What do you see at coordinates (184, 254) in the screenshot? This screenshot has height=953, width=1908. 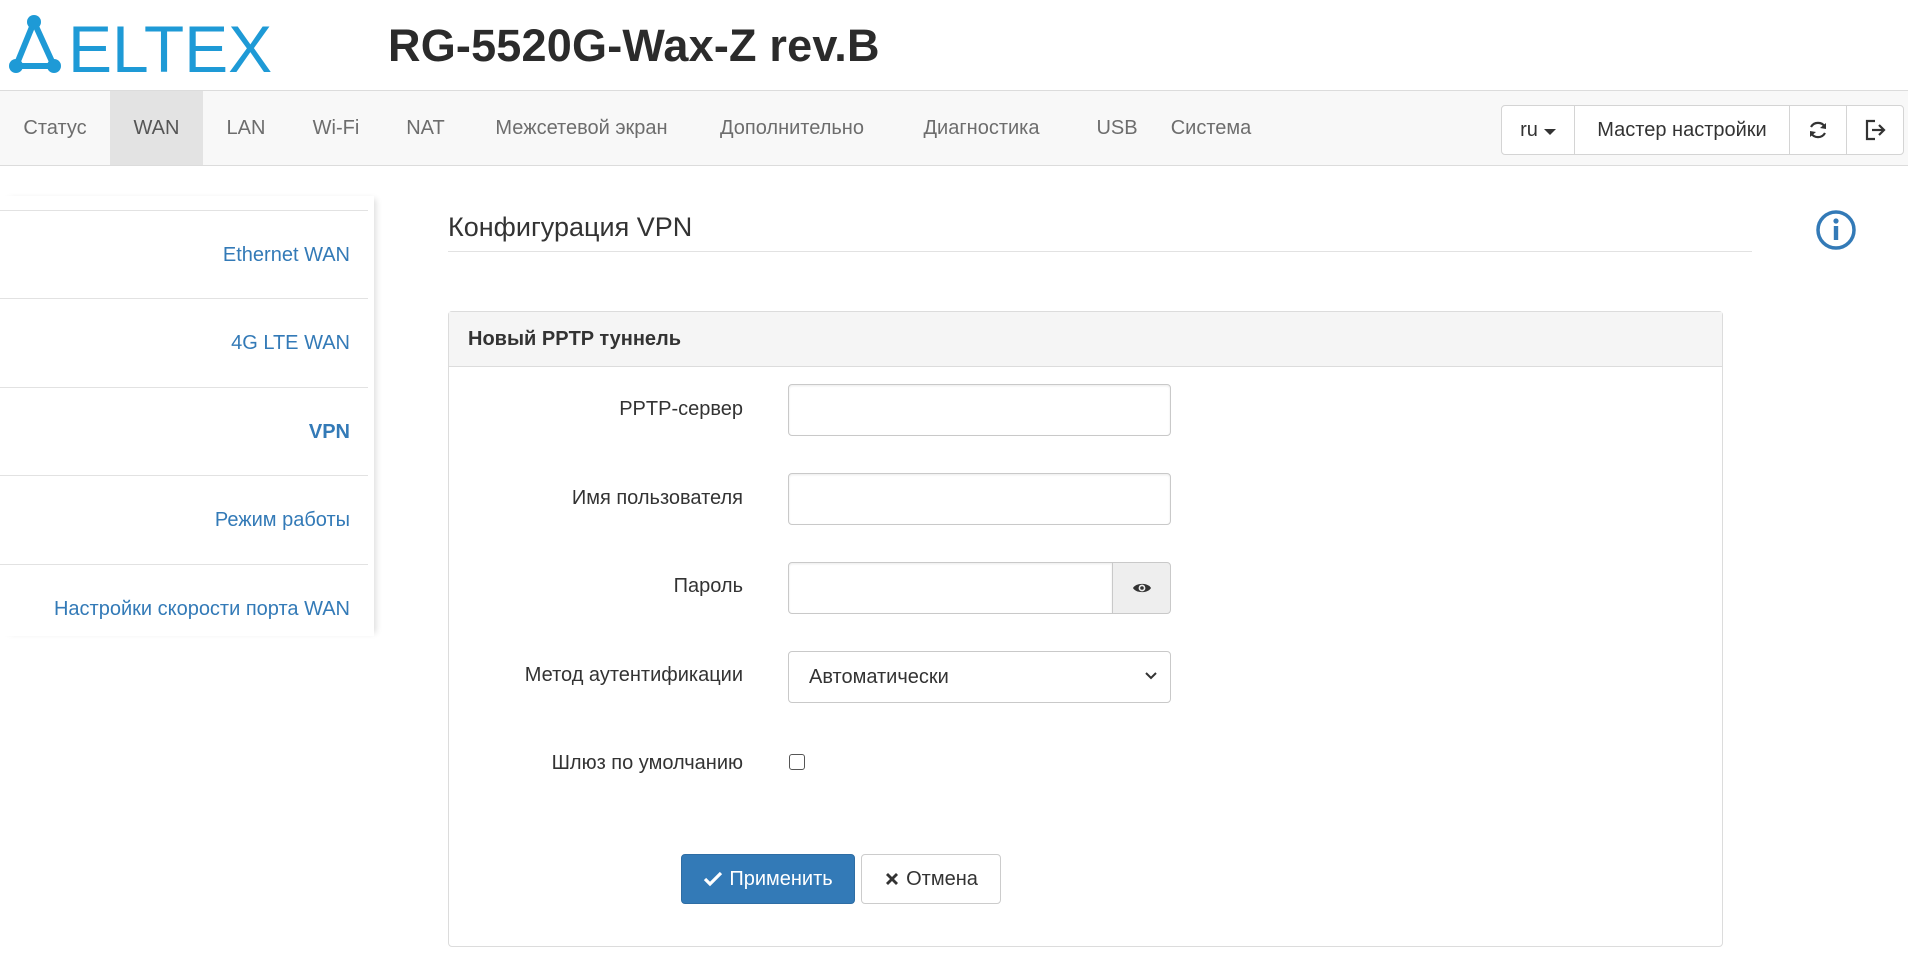 I see `sidebar-item-ethernet-wan: Ethernet WAN` at bounding box center [184, 254].